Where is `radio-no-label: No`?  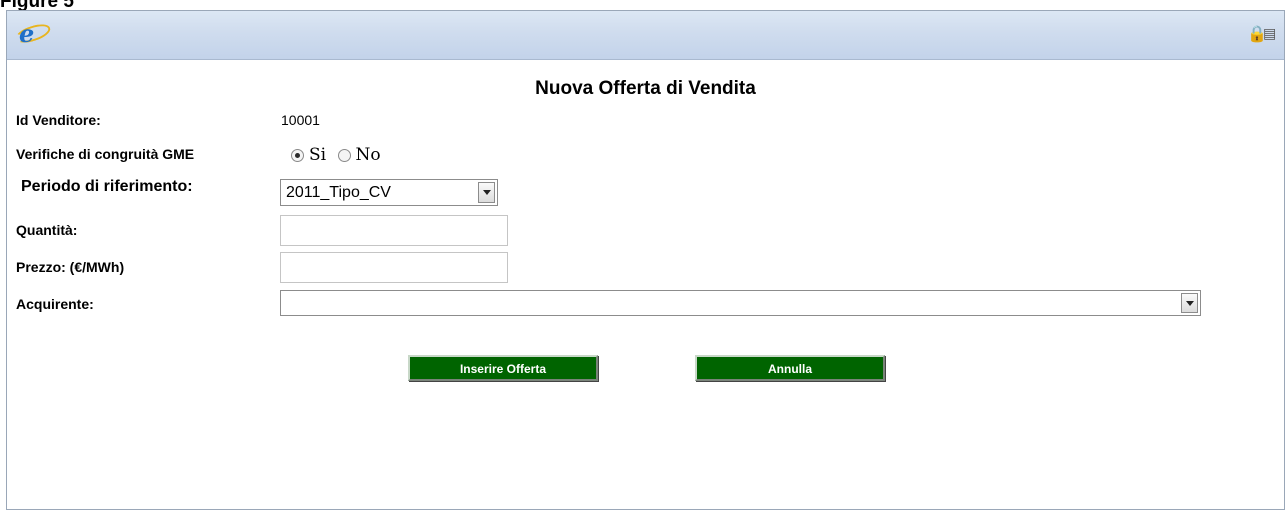
radio-no-label: No is located at coordinates (368, 155).